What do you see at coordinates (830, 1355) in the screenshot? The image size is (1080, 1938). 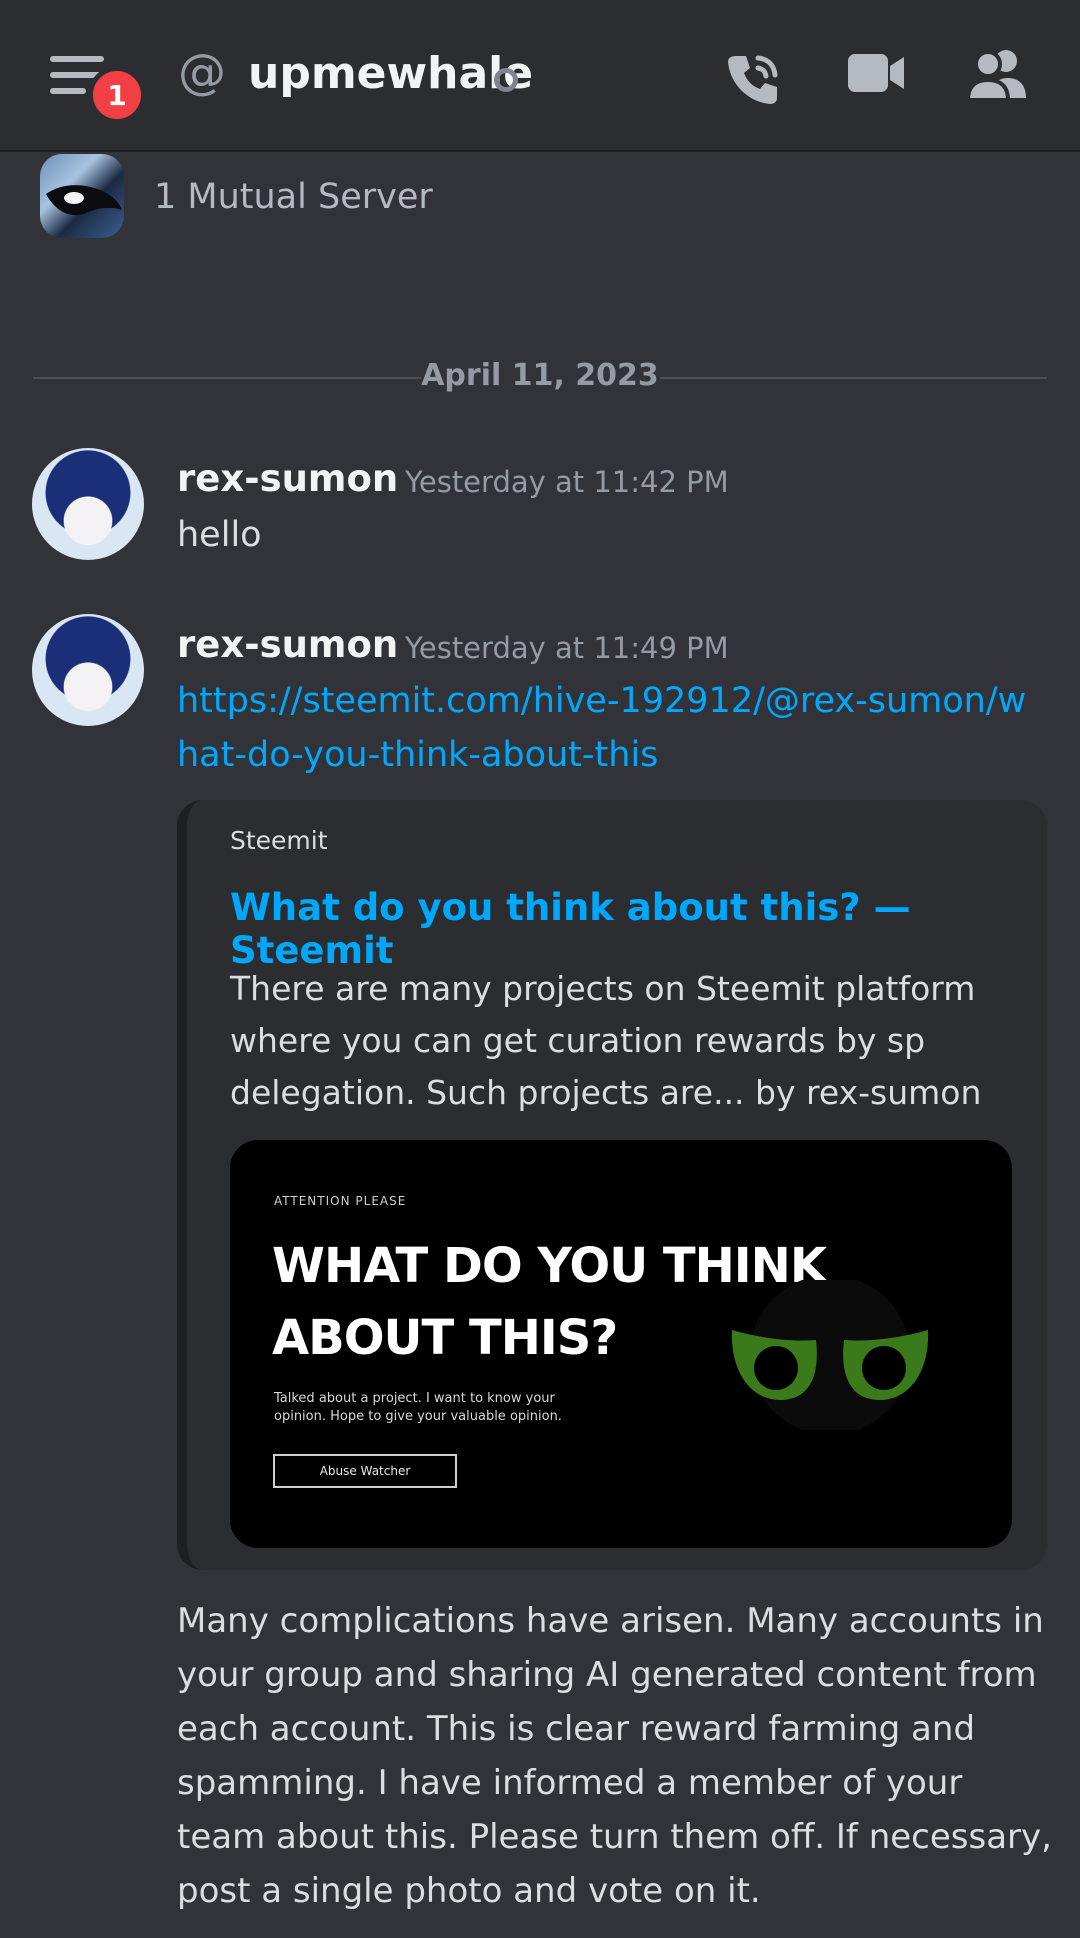 I see `glowing-eyes-icon` at bounding box center [830, 1355].